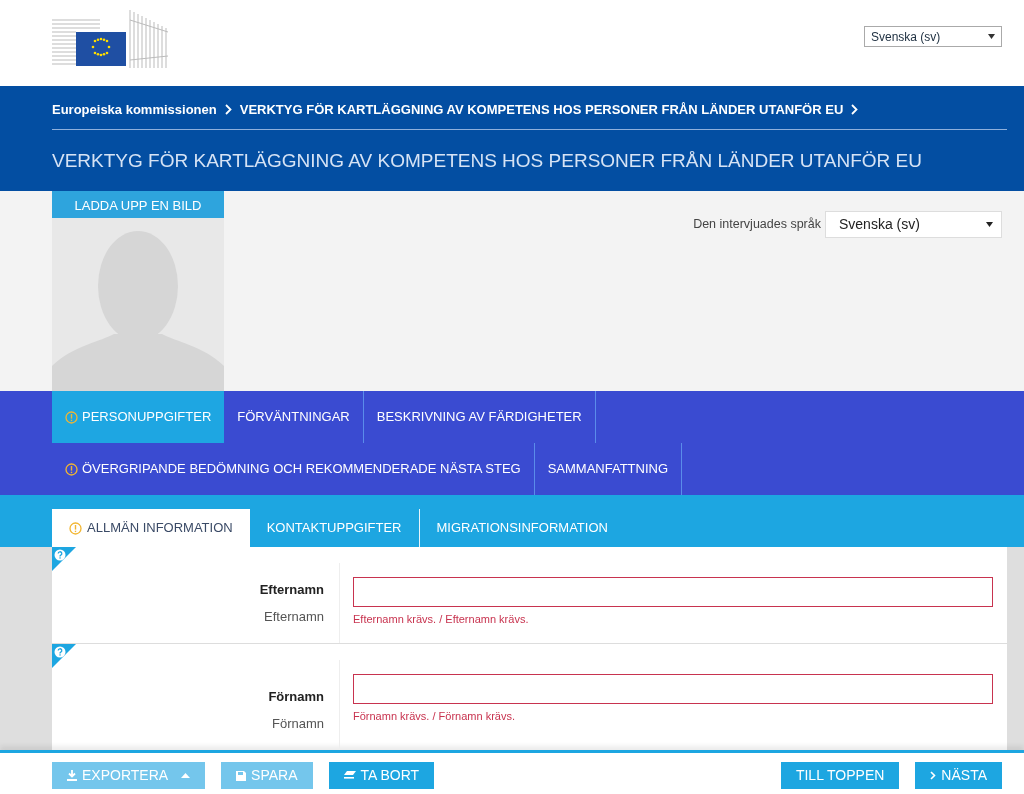  What do you see at coordinates (441, 619) in the screenshot?
I see `error-message: Efternamn krävs. / Efternamn krävs.` at bounding box center [441, 619].